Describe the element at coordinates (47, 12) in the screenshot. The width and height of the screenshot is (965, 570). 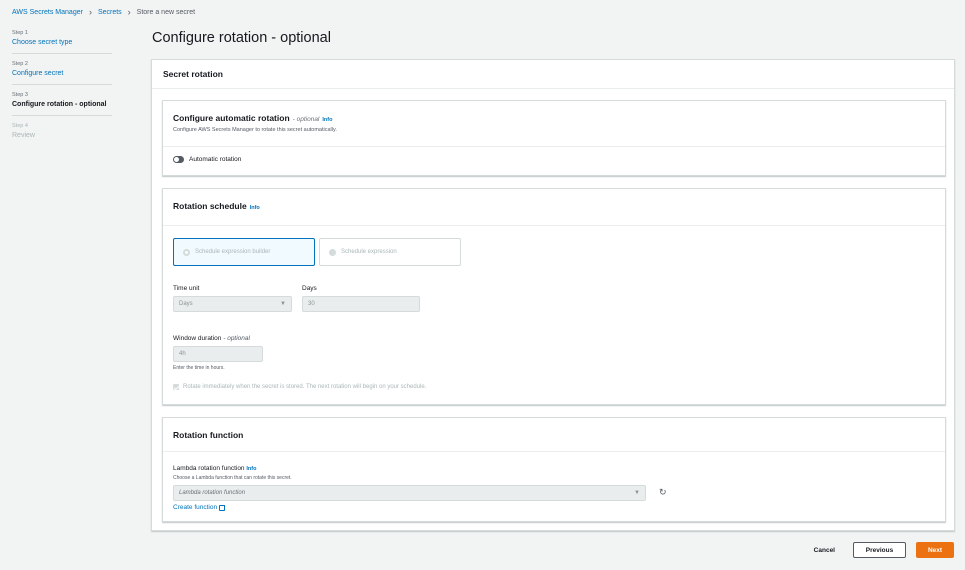
I see `breadcrumb-secrets-manager: AWS Secrets Manager` at that location.